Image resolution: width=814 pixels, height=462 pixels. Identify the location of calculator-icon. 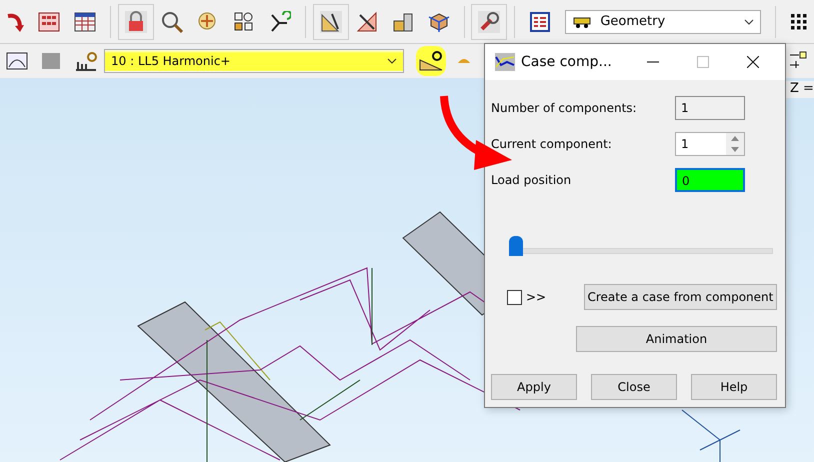
(49, 22).